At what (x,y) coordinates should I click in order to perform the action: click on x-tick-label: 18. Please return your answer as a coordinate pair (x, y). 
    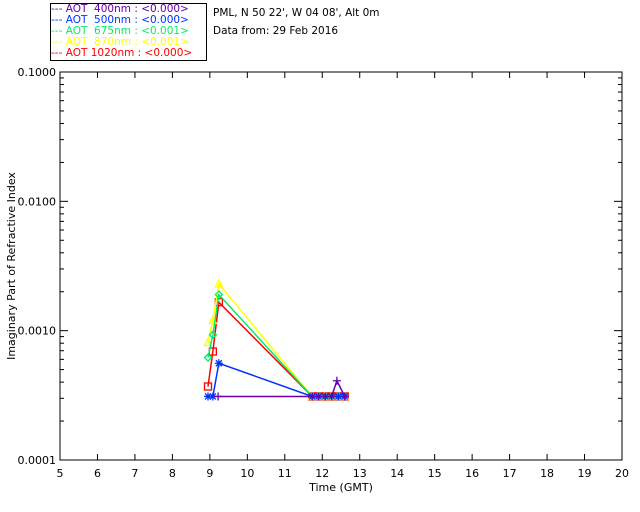
    Looking at the image, I should click on (547, 473).